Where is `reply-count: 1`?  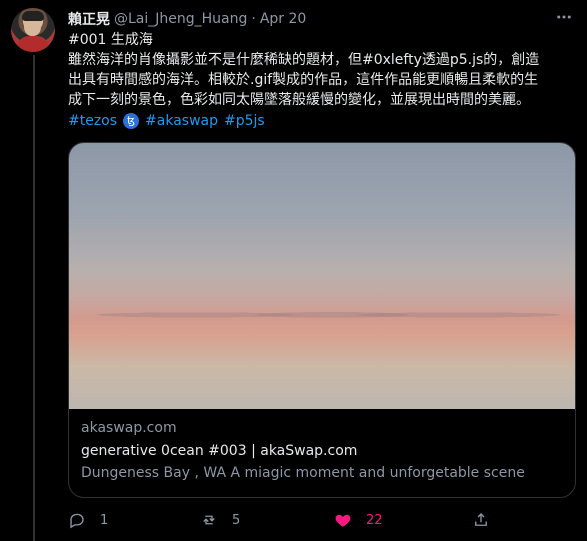
reply-count: 1 is located at coordinates (104, 520).